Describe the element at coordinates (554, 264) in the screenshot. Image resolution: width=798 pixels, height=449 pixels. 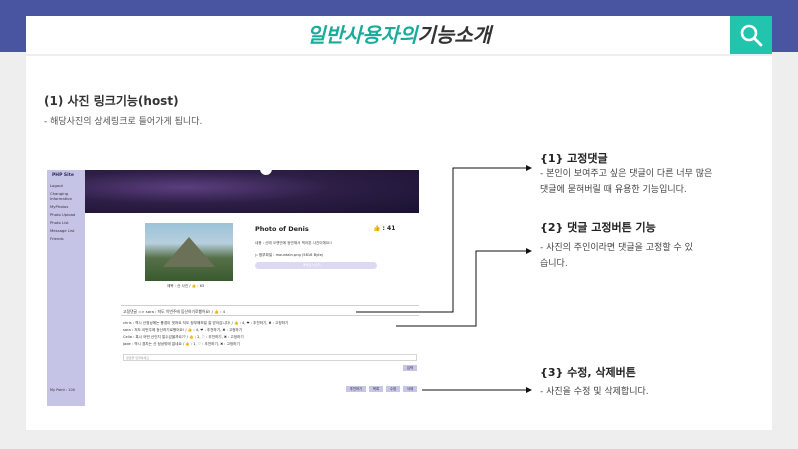
I see `note-line: 습니다.` at that location.